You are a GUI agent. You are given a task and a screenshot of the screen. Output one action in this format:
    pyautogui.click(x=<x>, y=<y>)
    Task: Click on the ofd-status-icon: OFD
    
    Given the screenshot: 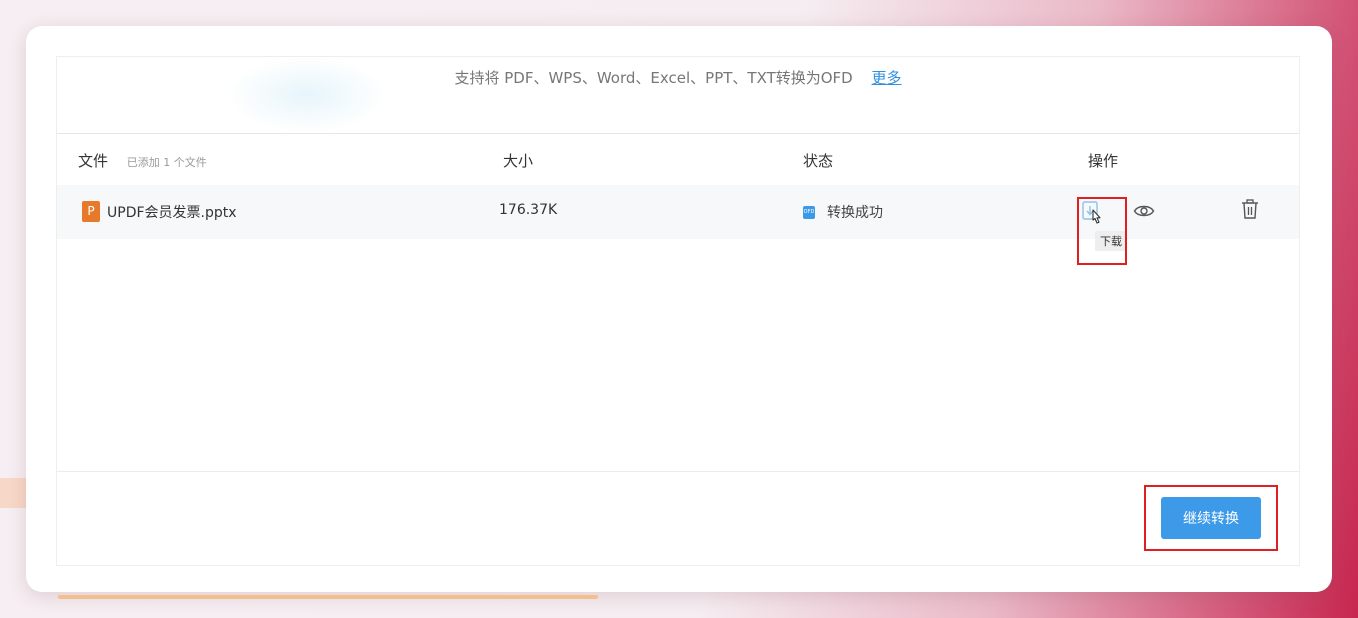 What is the action you would take?
    pyautogui.click(x=809, y=212)
    